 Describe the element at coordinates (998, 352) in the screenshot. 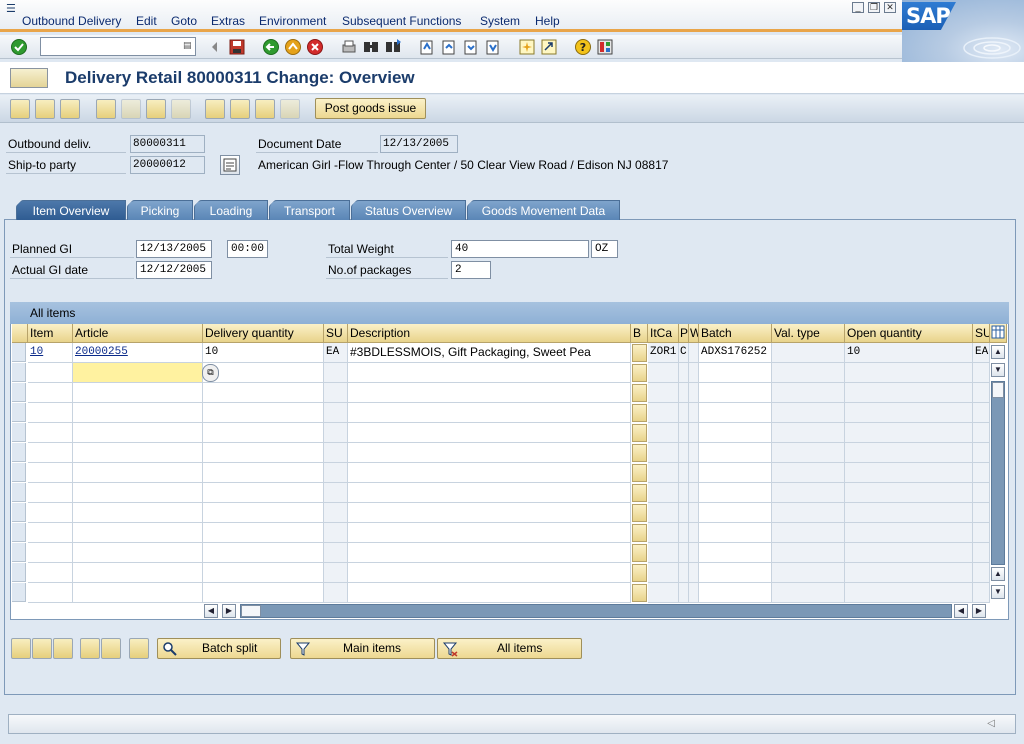

I see `scroll-up-button: ▲` at that location.